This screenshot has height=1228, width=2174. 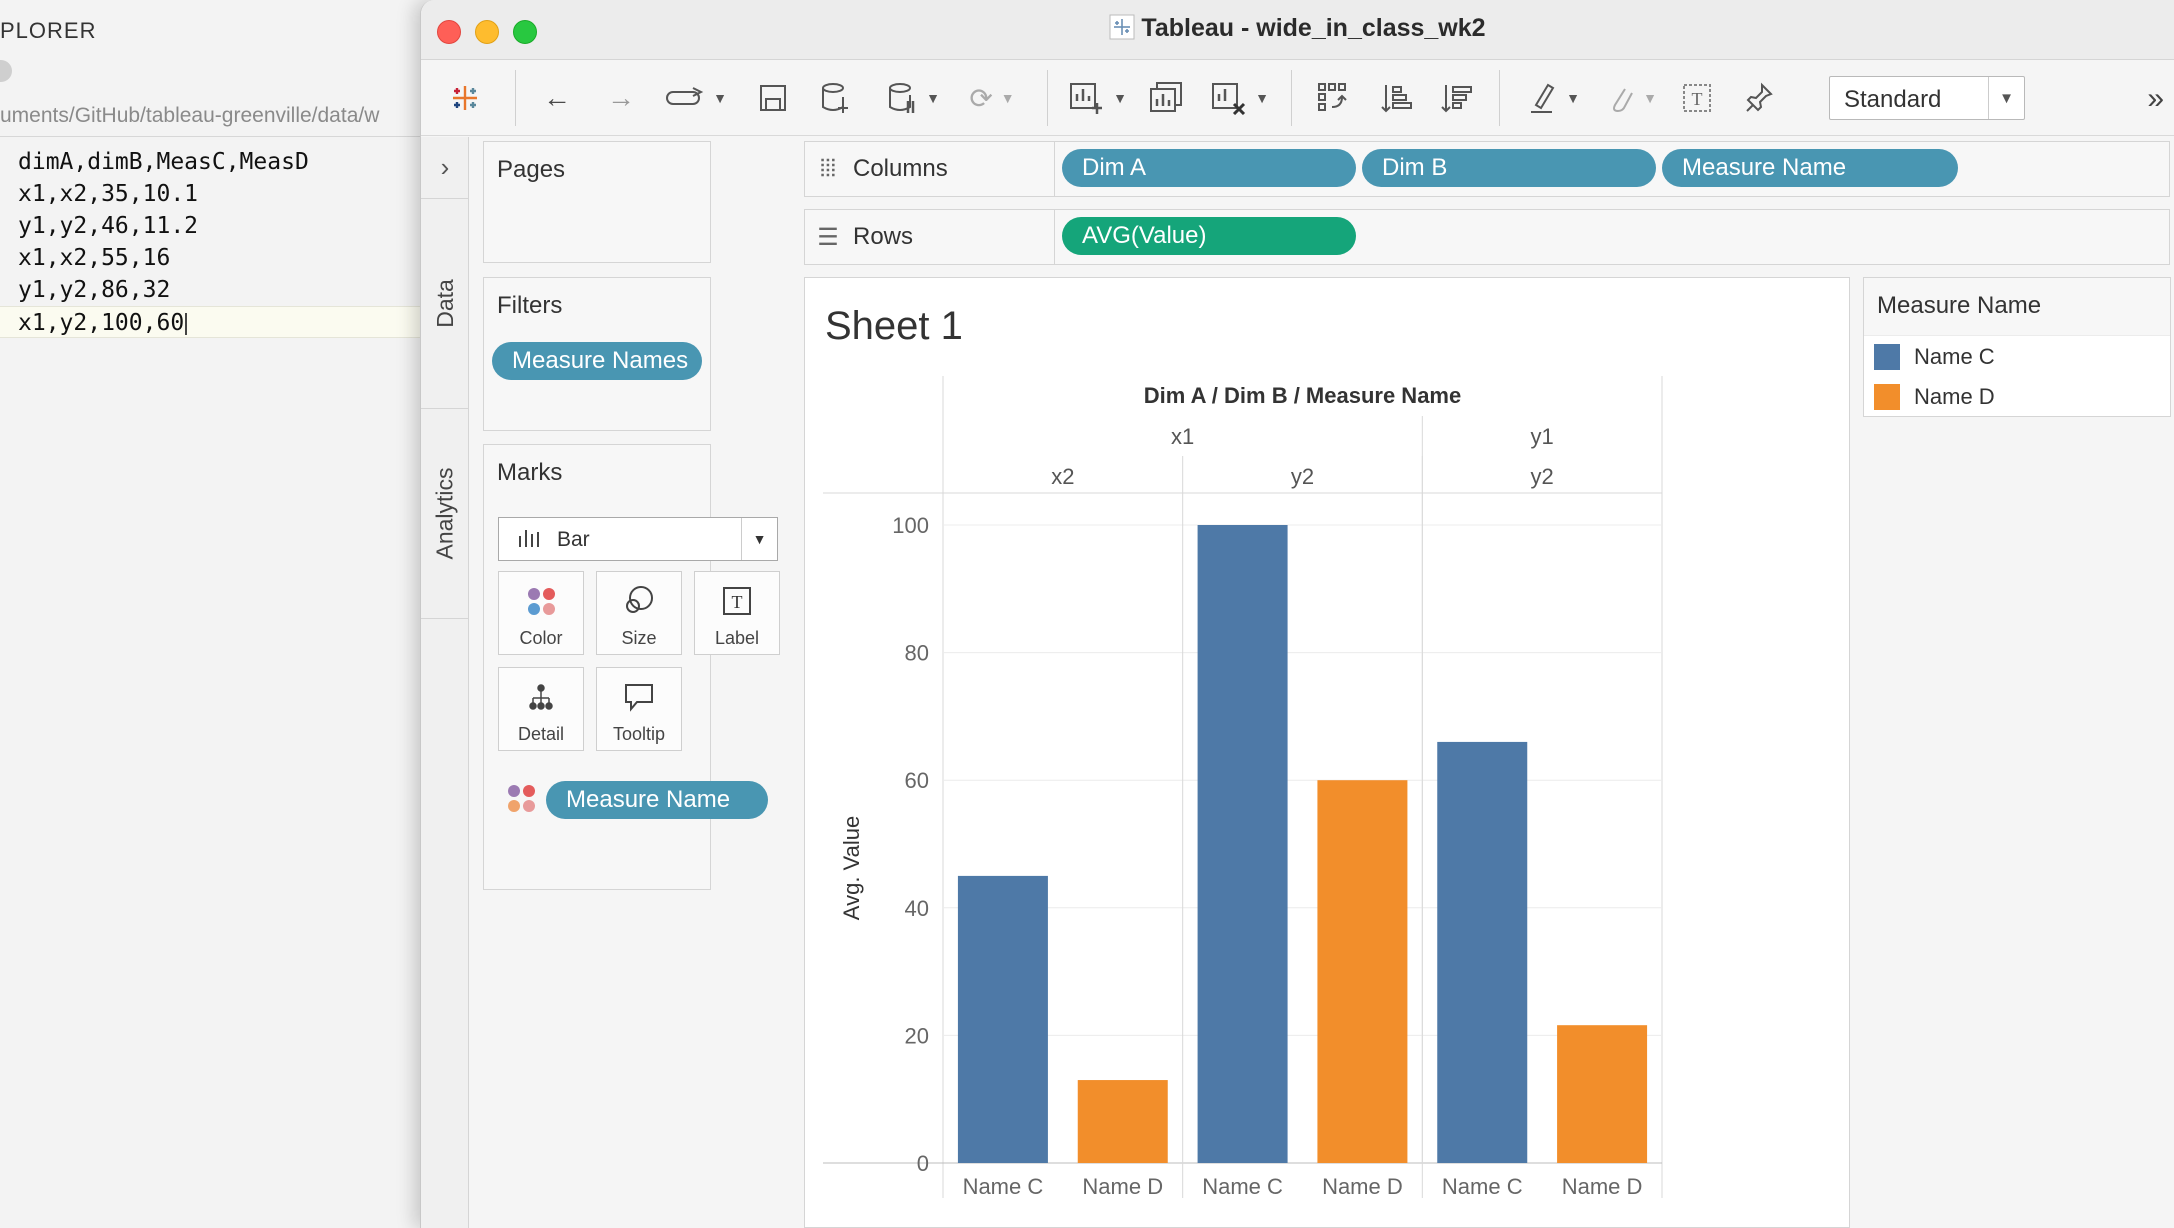 I want to click on y-tick-label: 40, so click(x=917, y=908).